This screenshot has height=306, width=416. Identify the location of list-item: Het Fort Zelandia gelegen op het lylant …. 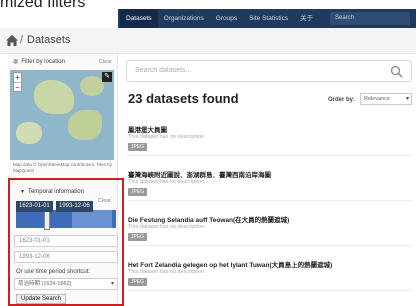
(270, 272).